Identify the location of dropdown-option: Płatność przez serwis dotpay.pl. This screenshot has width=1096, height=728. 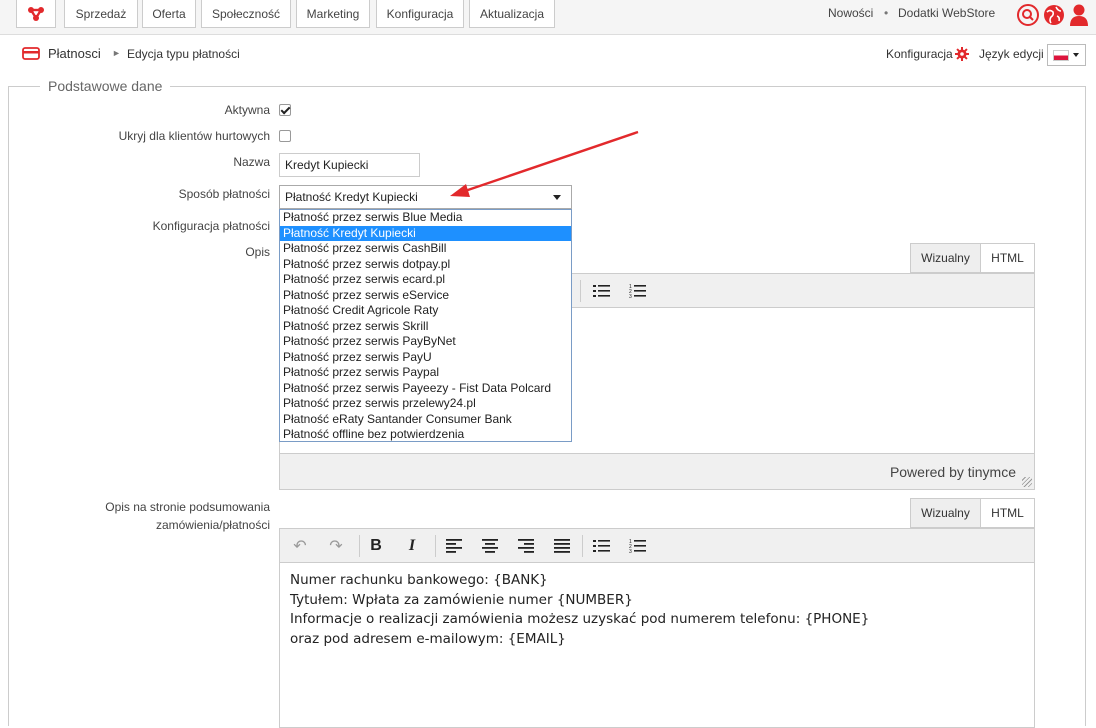
(425, 265).